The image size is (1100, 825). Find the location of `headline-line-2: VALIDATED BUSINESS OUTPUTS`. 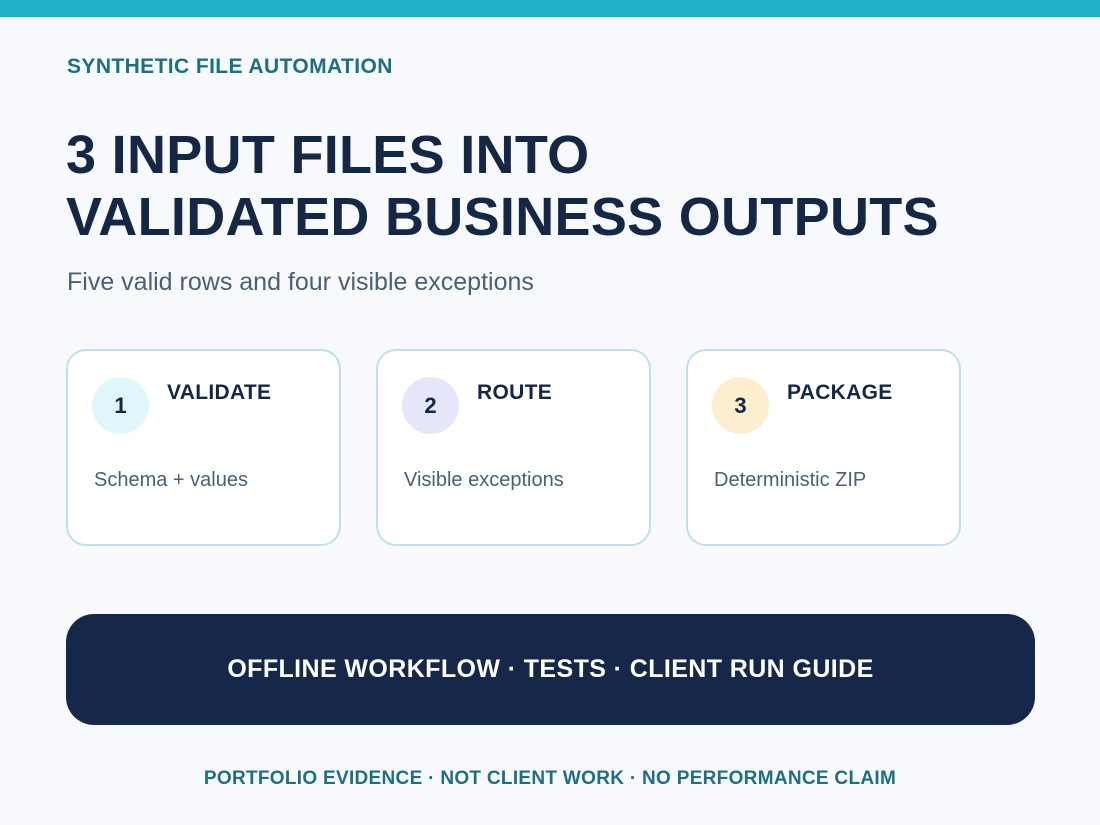

headline-line-2: VALIDATED BUSINESS OUTPUTS is located at coordinates (502, 217).